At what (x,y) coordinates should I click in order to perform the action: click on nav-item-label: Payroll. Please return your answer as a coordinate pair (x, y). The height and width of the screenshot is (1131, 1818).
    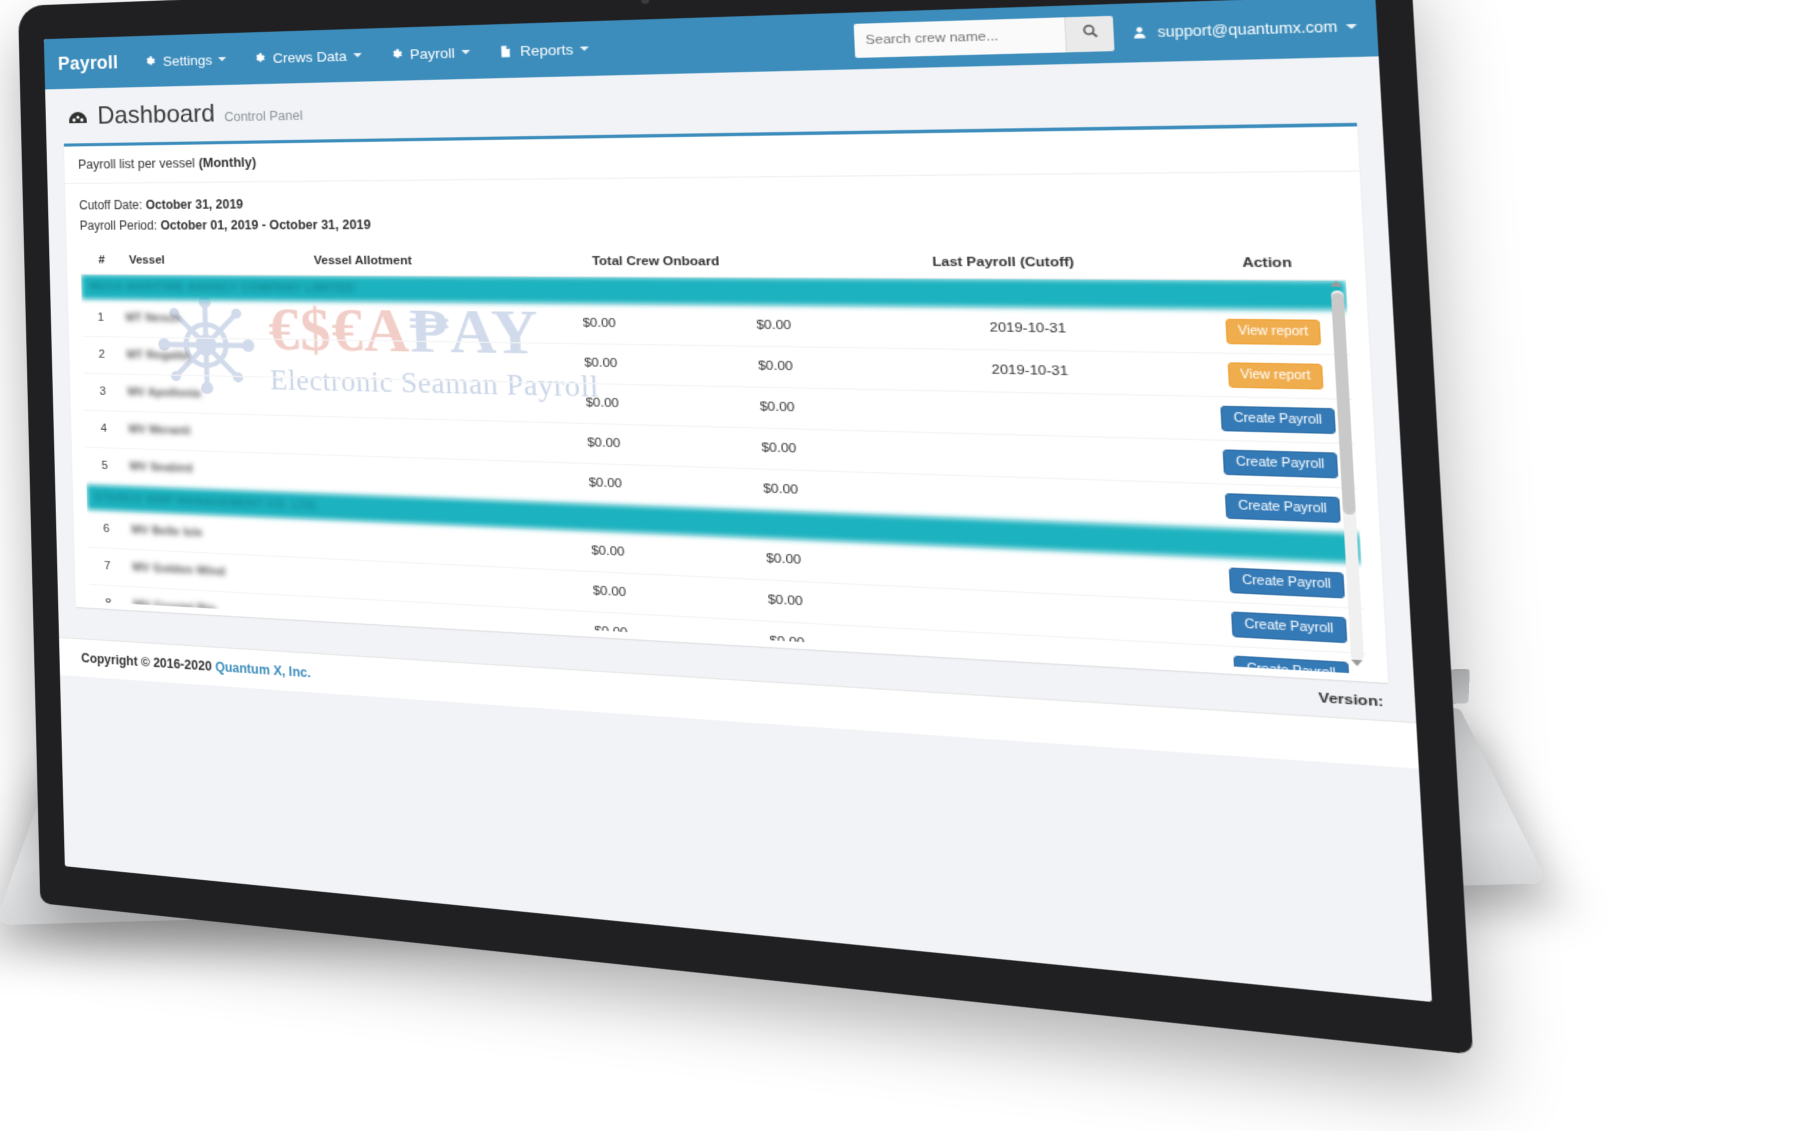
    Looking at the image, I should click on (432, 53).